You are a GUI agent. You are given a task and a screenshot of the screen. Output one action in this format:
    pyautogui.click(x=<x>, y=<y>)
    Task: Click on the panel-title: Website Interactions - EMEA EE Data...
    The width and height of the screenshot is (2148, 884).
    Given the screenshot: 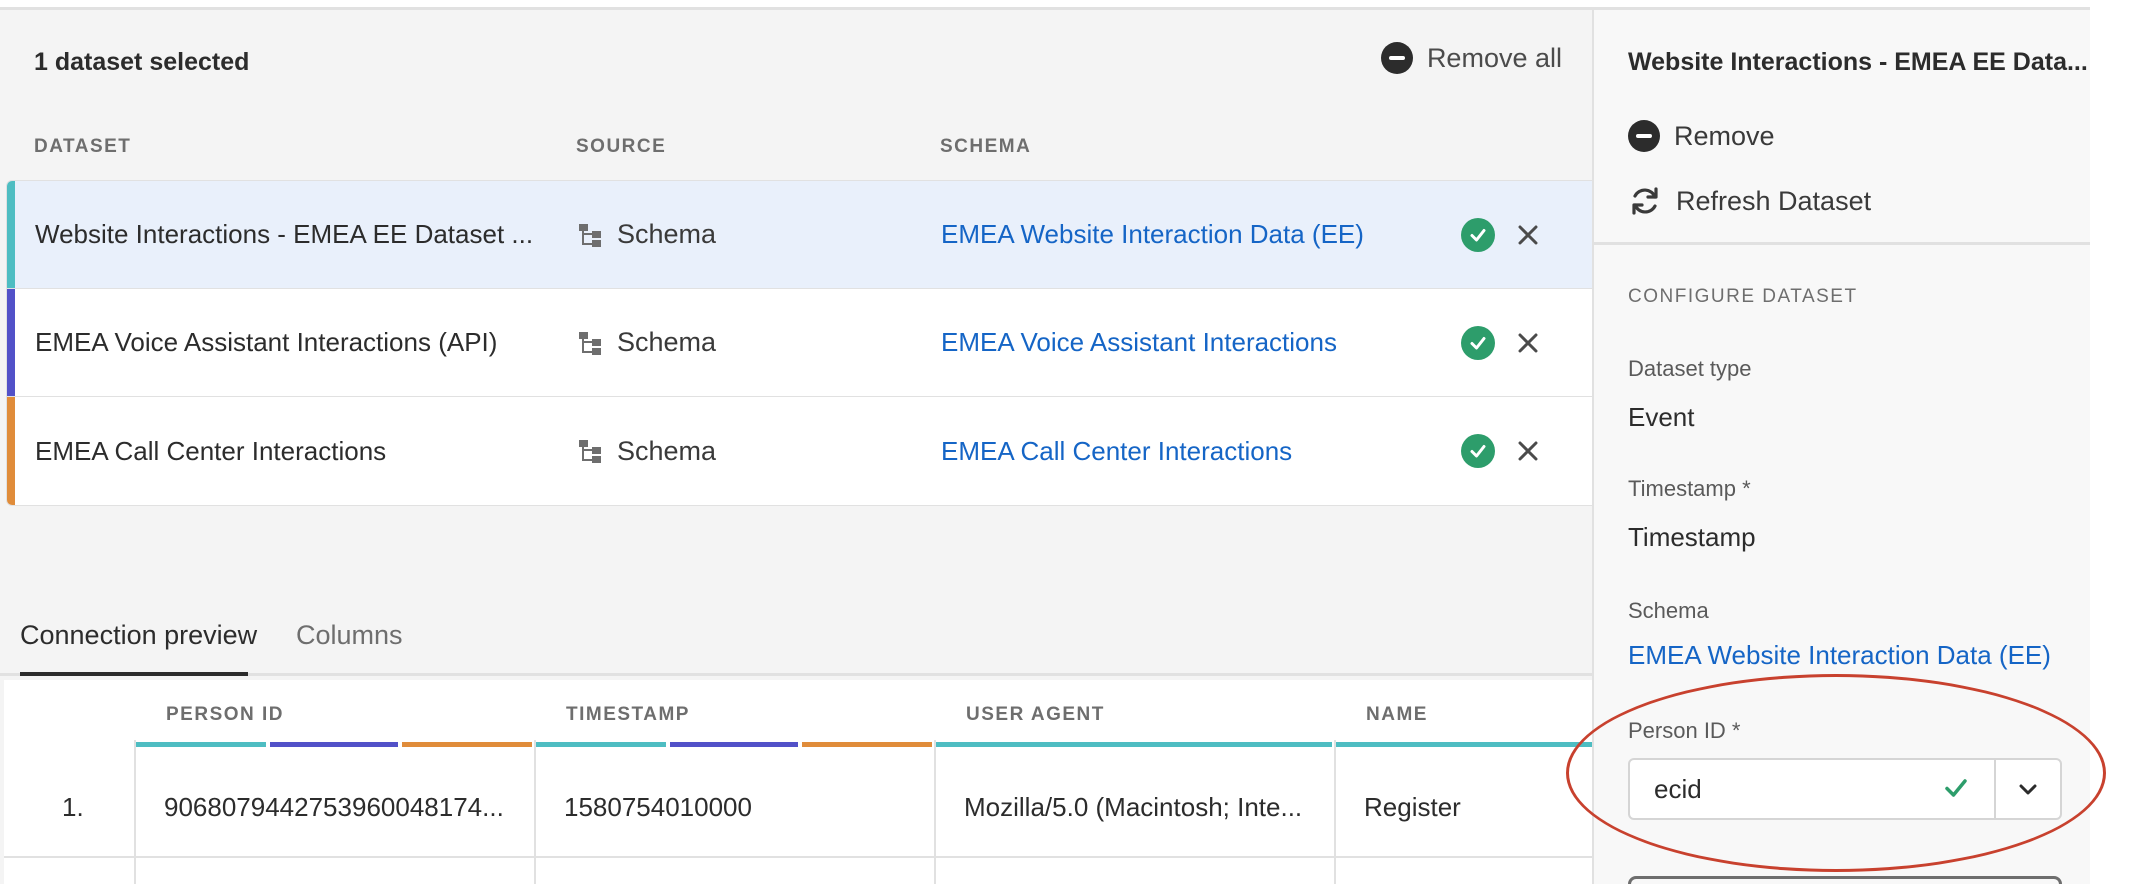 What is the action you would take?
    pyautogui.click(x=1858, y=62)
    